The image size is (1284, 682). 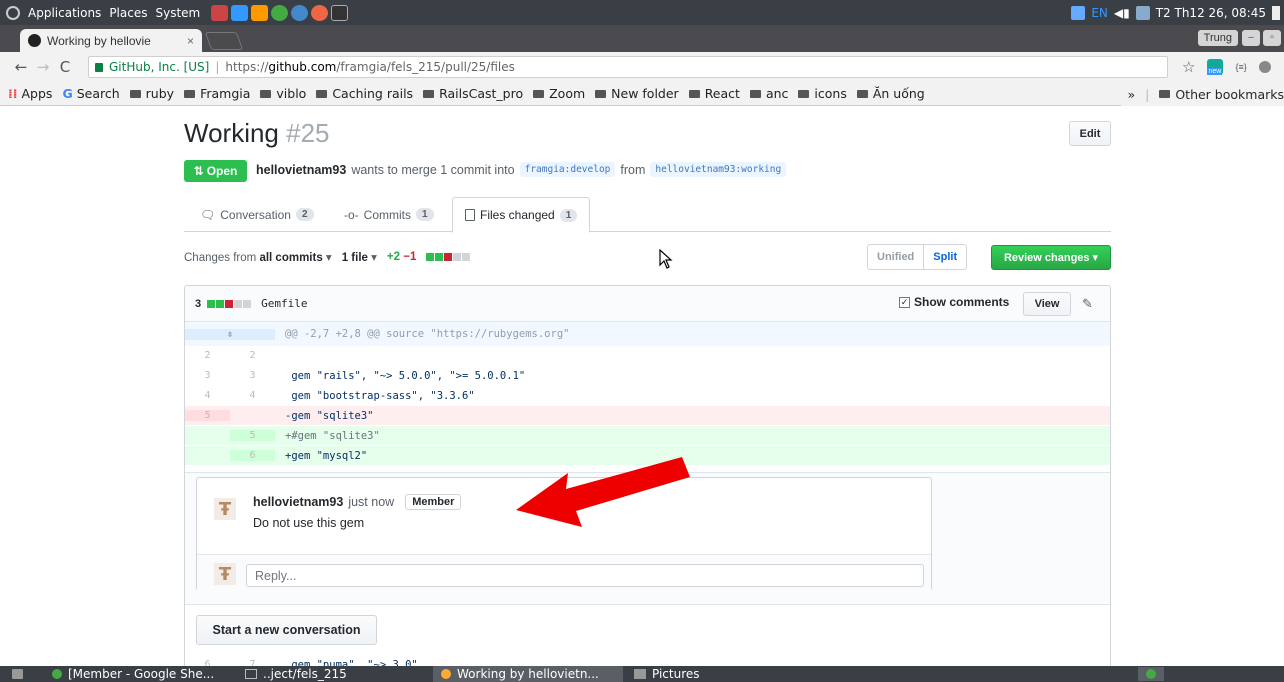 What do you see at coordinates (220, 12) in the screenshot?
I see `files-launcher-icon` at bounding box center [220, 12].